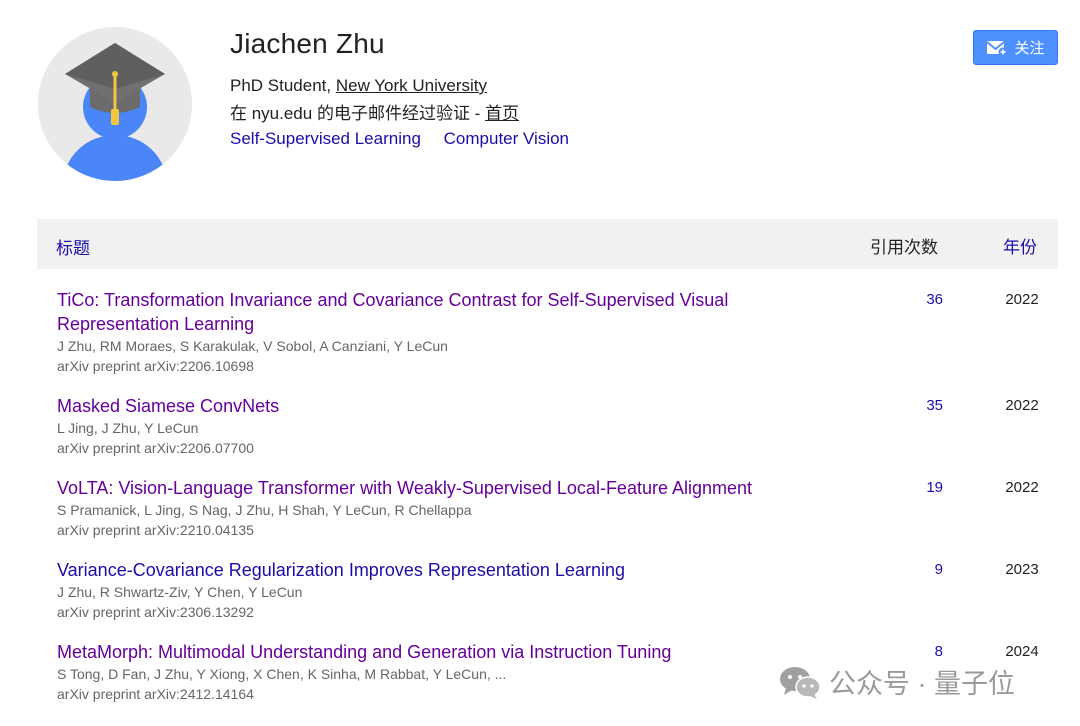  I want to click on verified-email-line: 在 nyu.edu 的电子邮件经过验证 - 首页, so click(374, 111).